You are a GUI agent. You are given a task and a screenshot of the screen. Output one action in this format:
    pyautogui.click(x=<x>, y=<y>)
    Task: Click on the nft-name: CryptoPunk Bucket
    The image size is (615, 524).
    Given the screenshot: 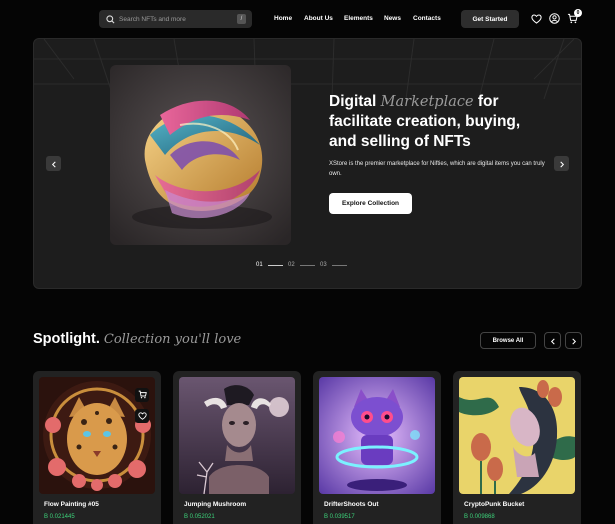 What is the action you would take?
    pyautogui.click(x=494, y=504)
    